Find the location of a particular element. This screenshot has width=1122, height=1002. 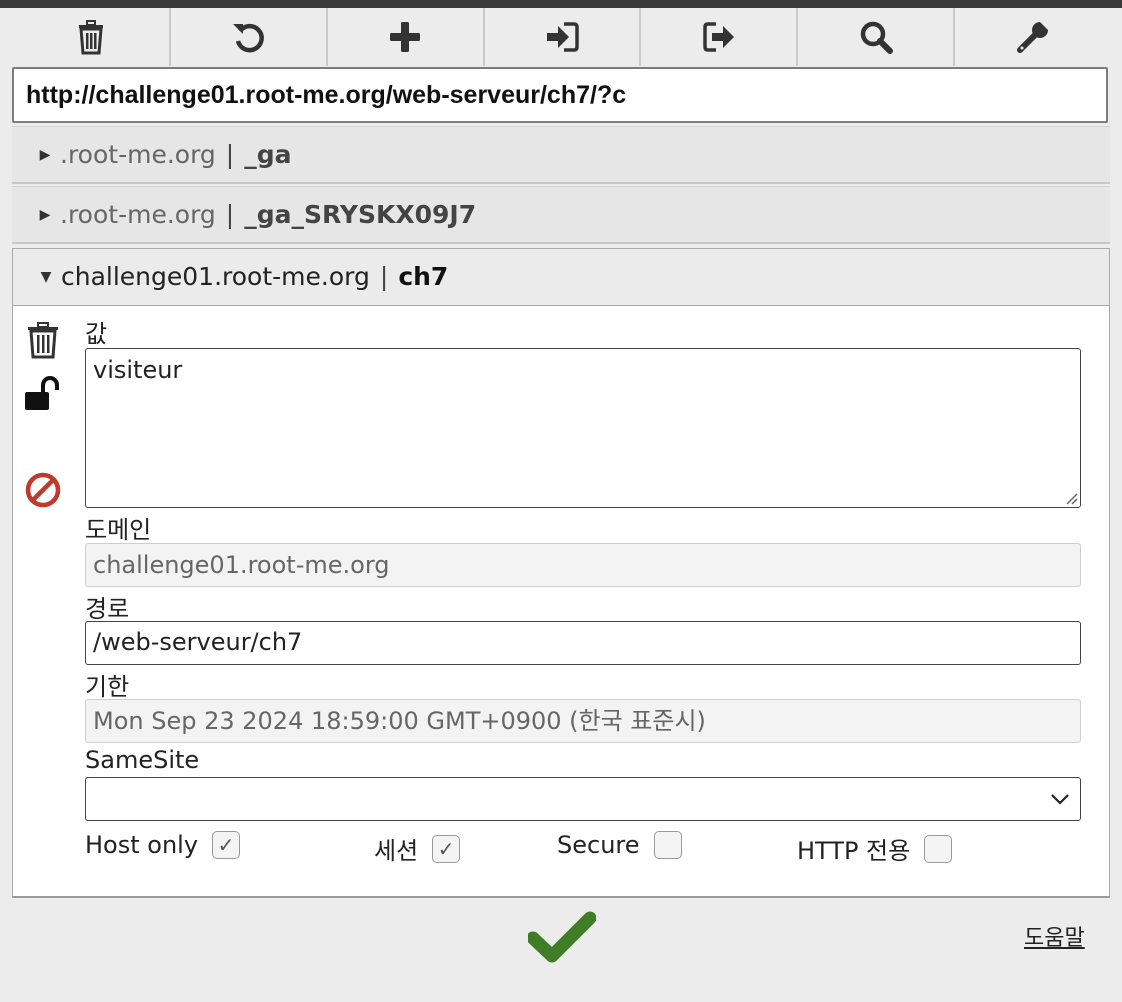

secure-flag: Secure is located at coordinates (619, 845).